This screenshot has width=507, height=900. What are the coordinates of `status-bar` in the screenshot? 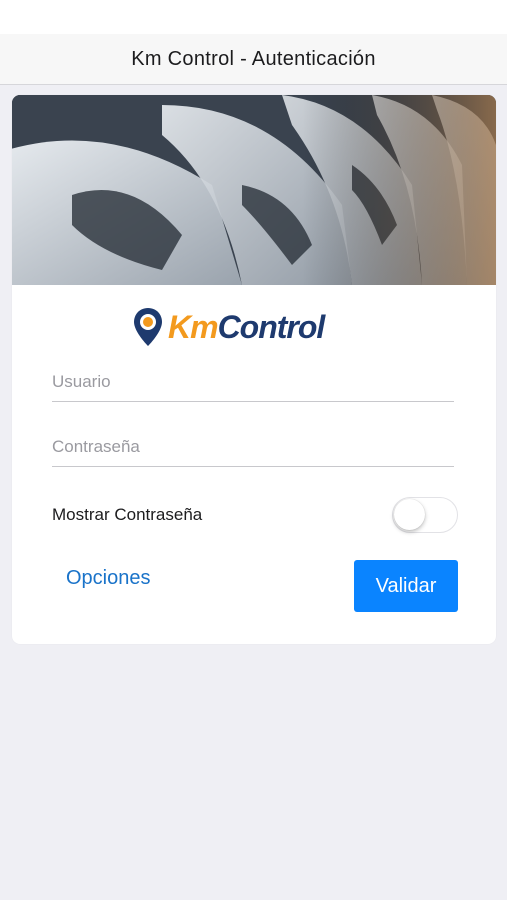 It's located at (253, 17).